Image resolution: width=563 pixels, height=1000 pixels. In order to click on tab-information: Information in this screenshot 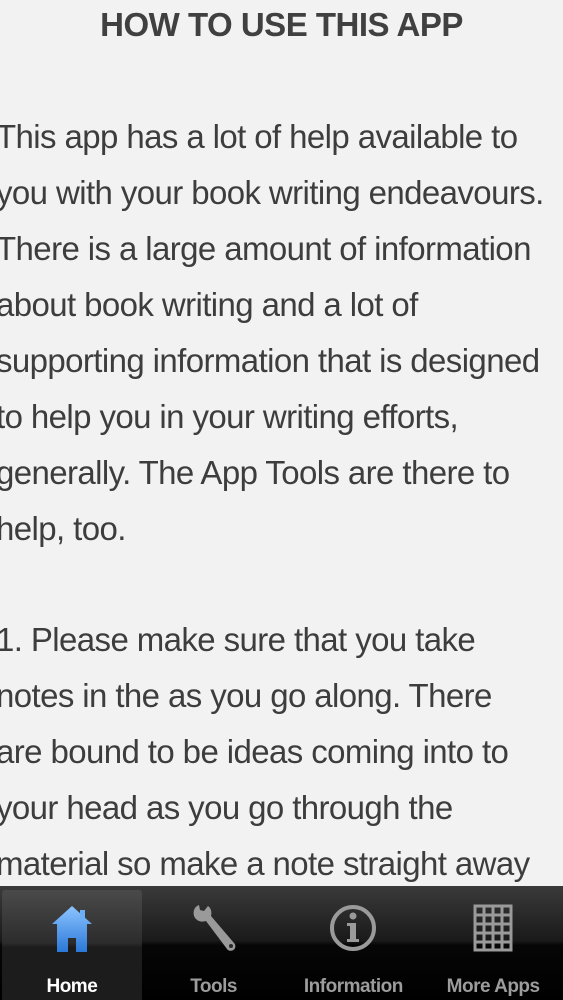, I will do `click(354, 943)`.